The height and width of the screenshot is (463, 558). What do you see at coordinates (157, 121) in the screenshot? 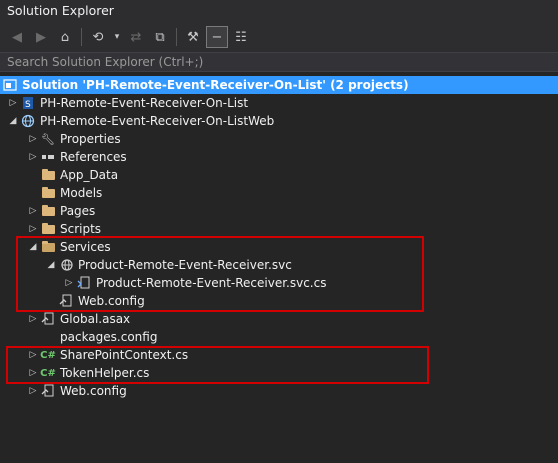
I see `tree-item-label: PH-Remote-Event-Receiver-On-ListWeb` at bounding box center [157, 121].